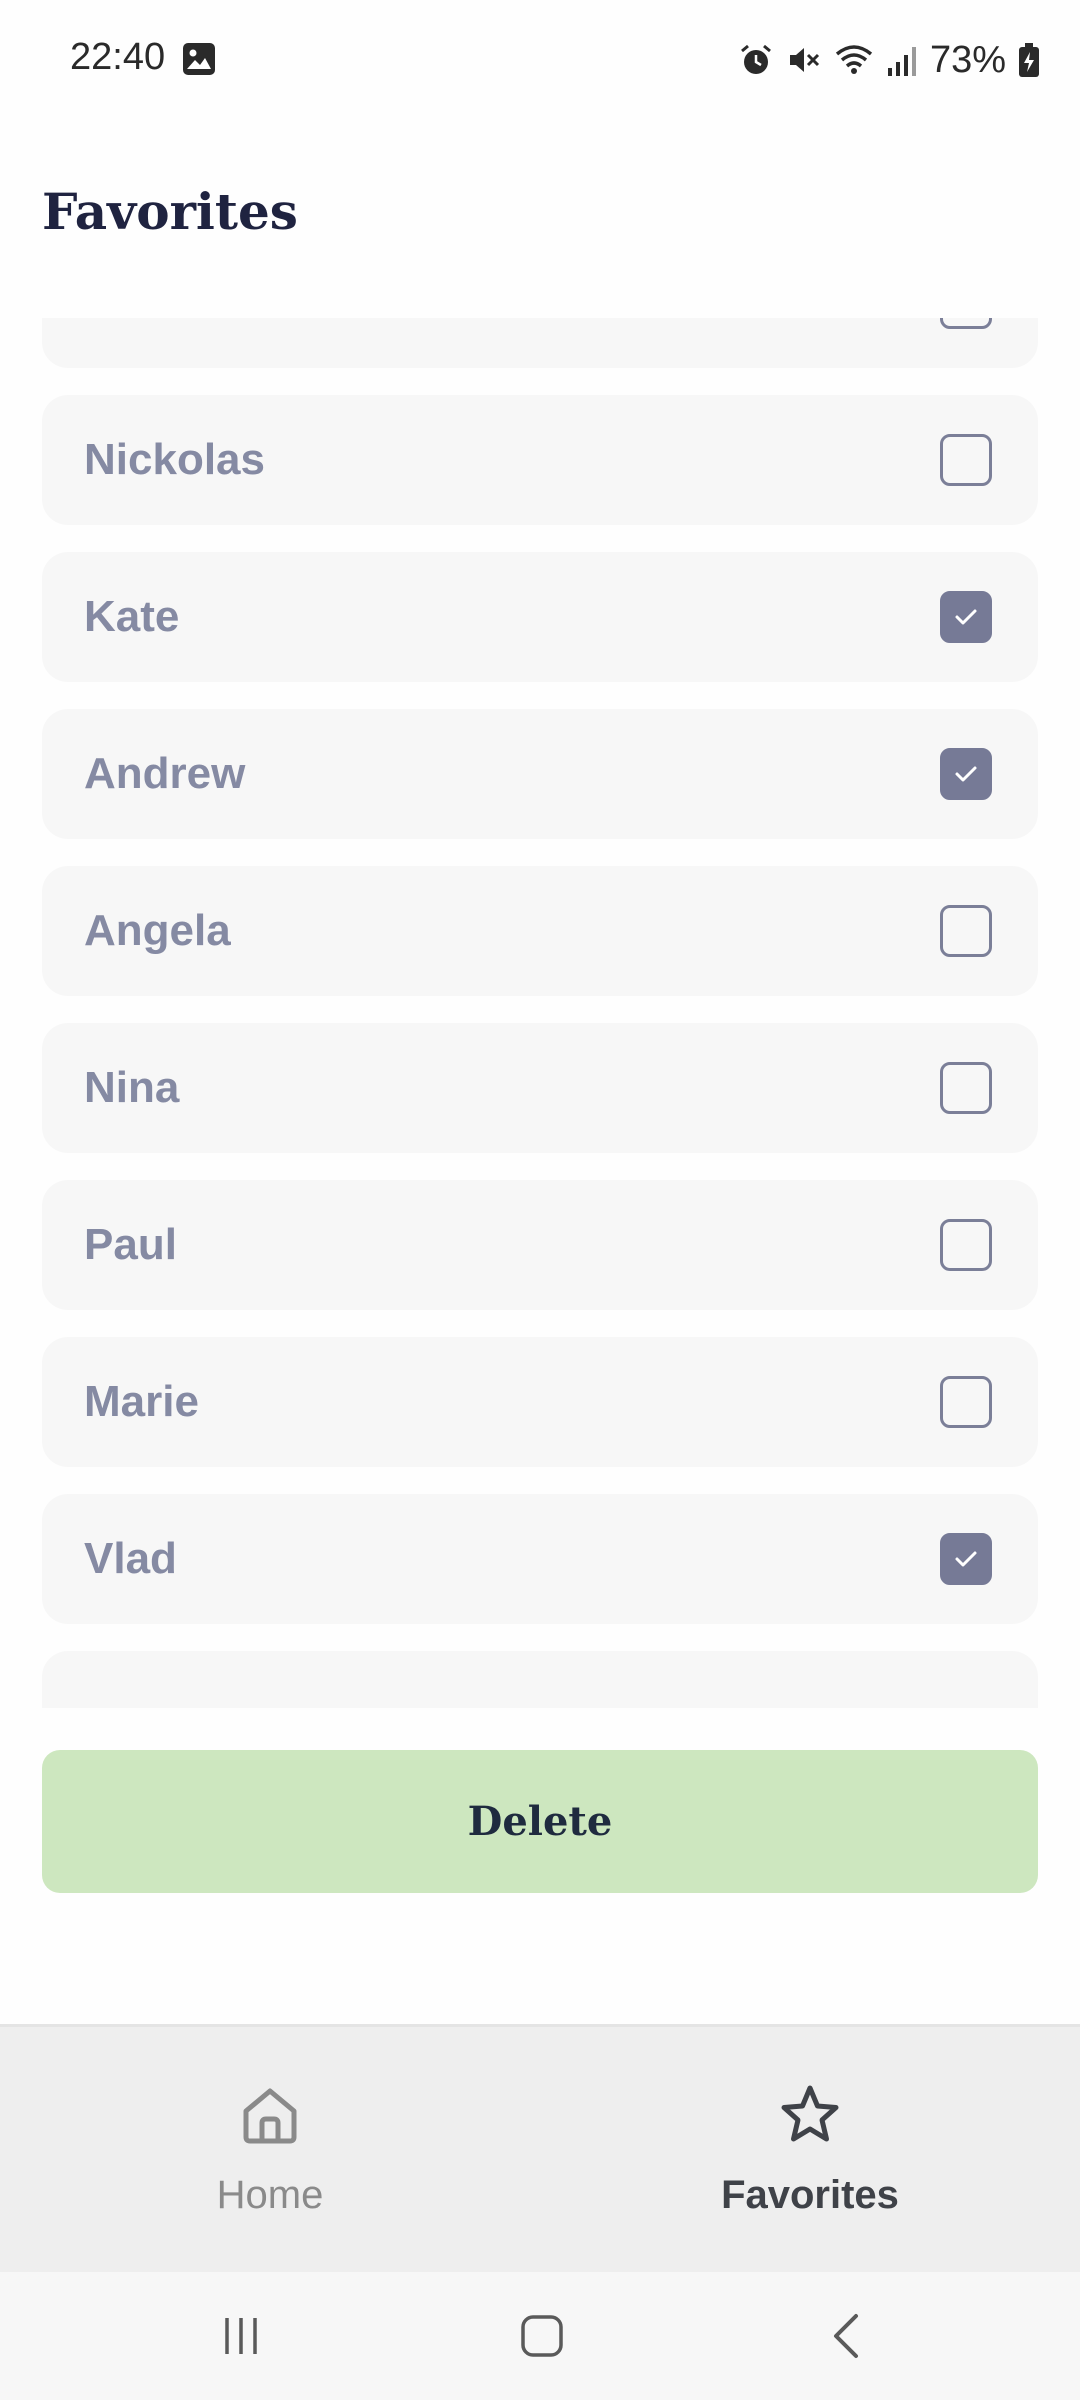 This screenshot has height=2400, width=1080. Describe the element at coordinates (540, 1402) in the screenshot. I see `contact-row: Marie` at that location.